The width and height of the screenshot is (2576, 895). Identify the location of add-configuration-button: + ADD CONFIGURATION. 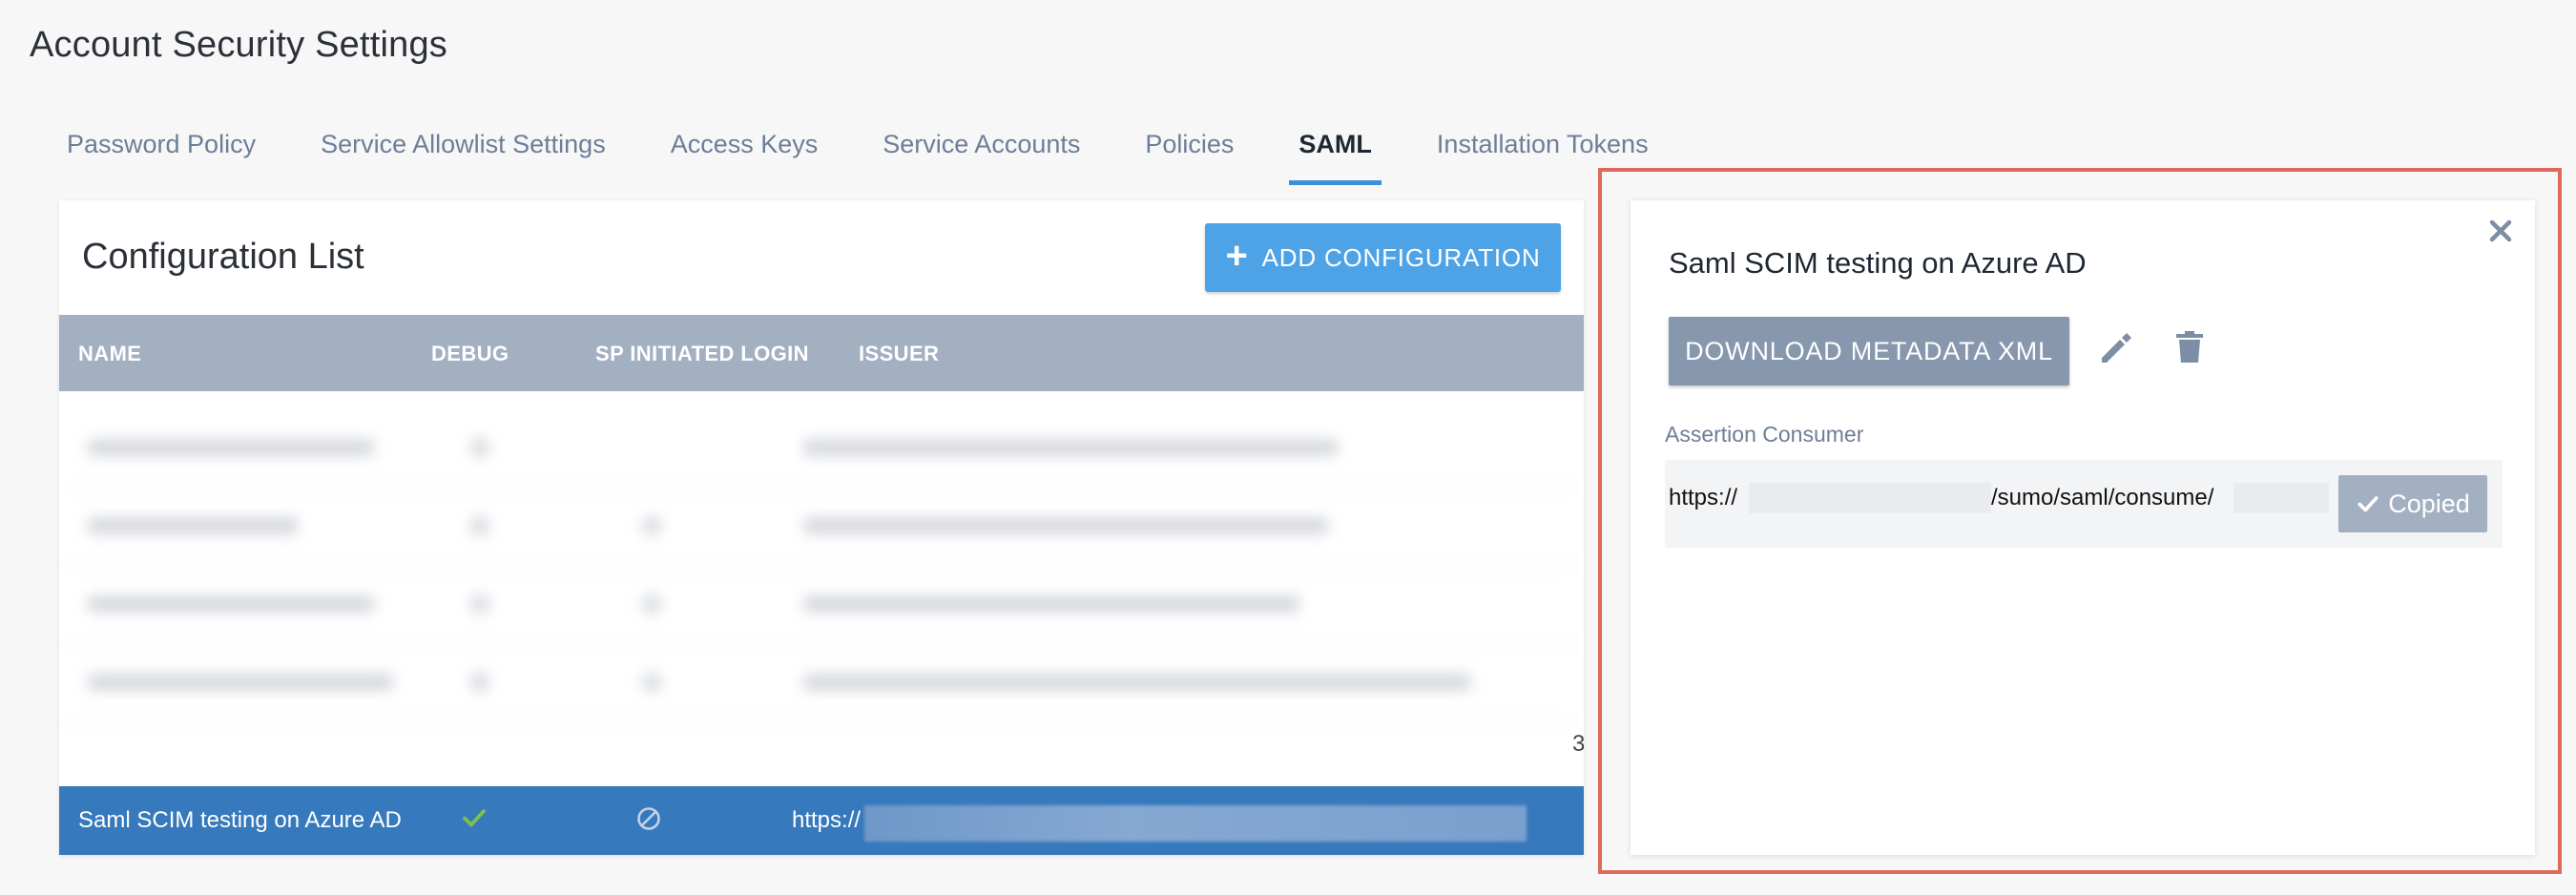
(1383, 257).